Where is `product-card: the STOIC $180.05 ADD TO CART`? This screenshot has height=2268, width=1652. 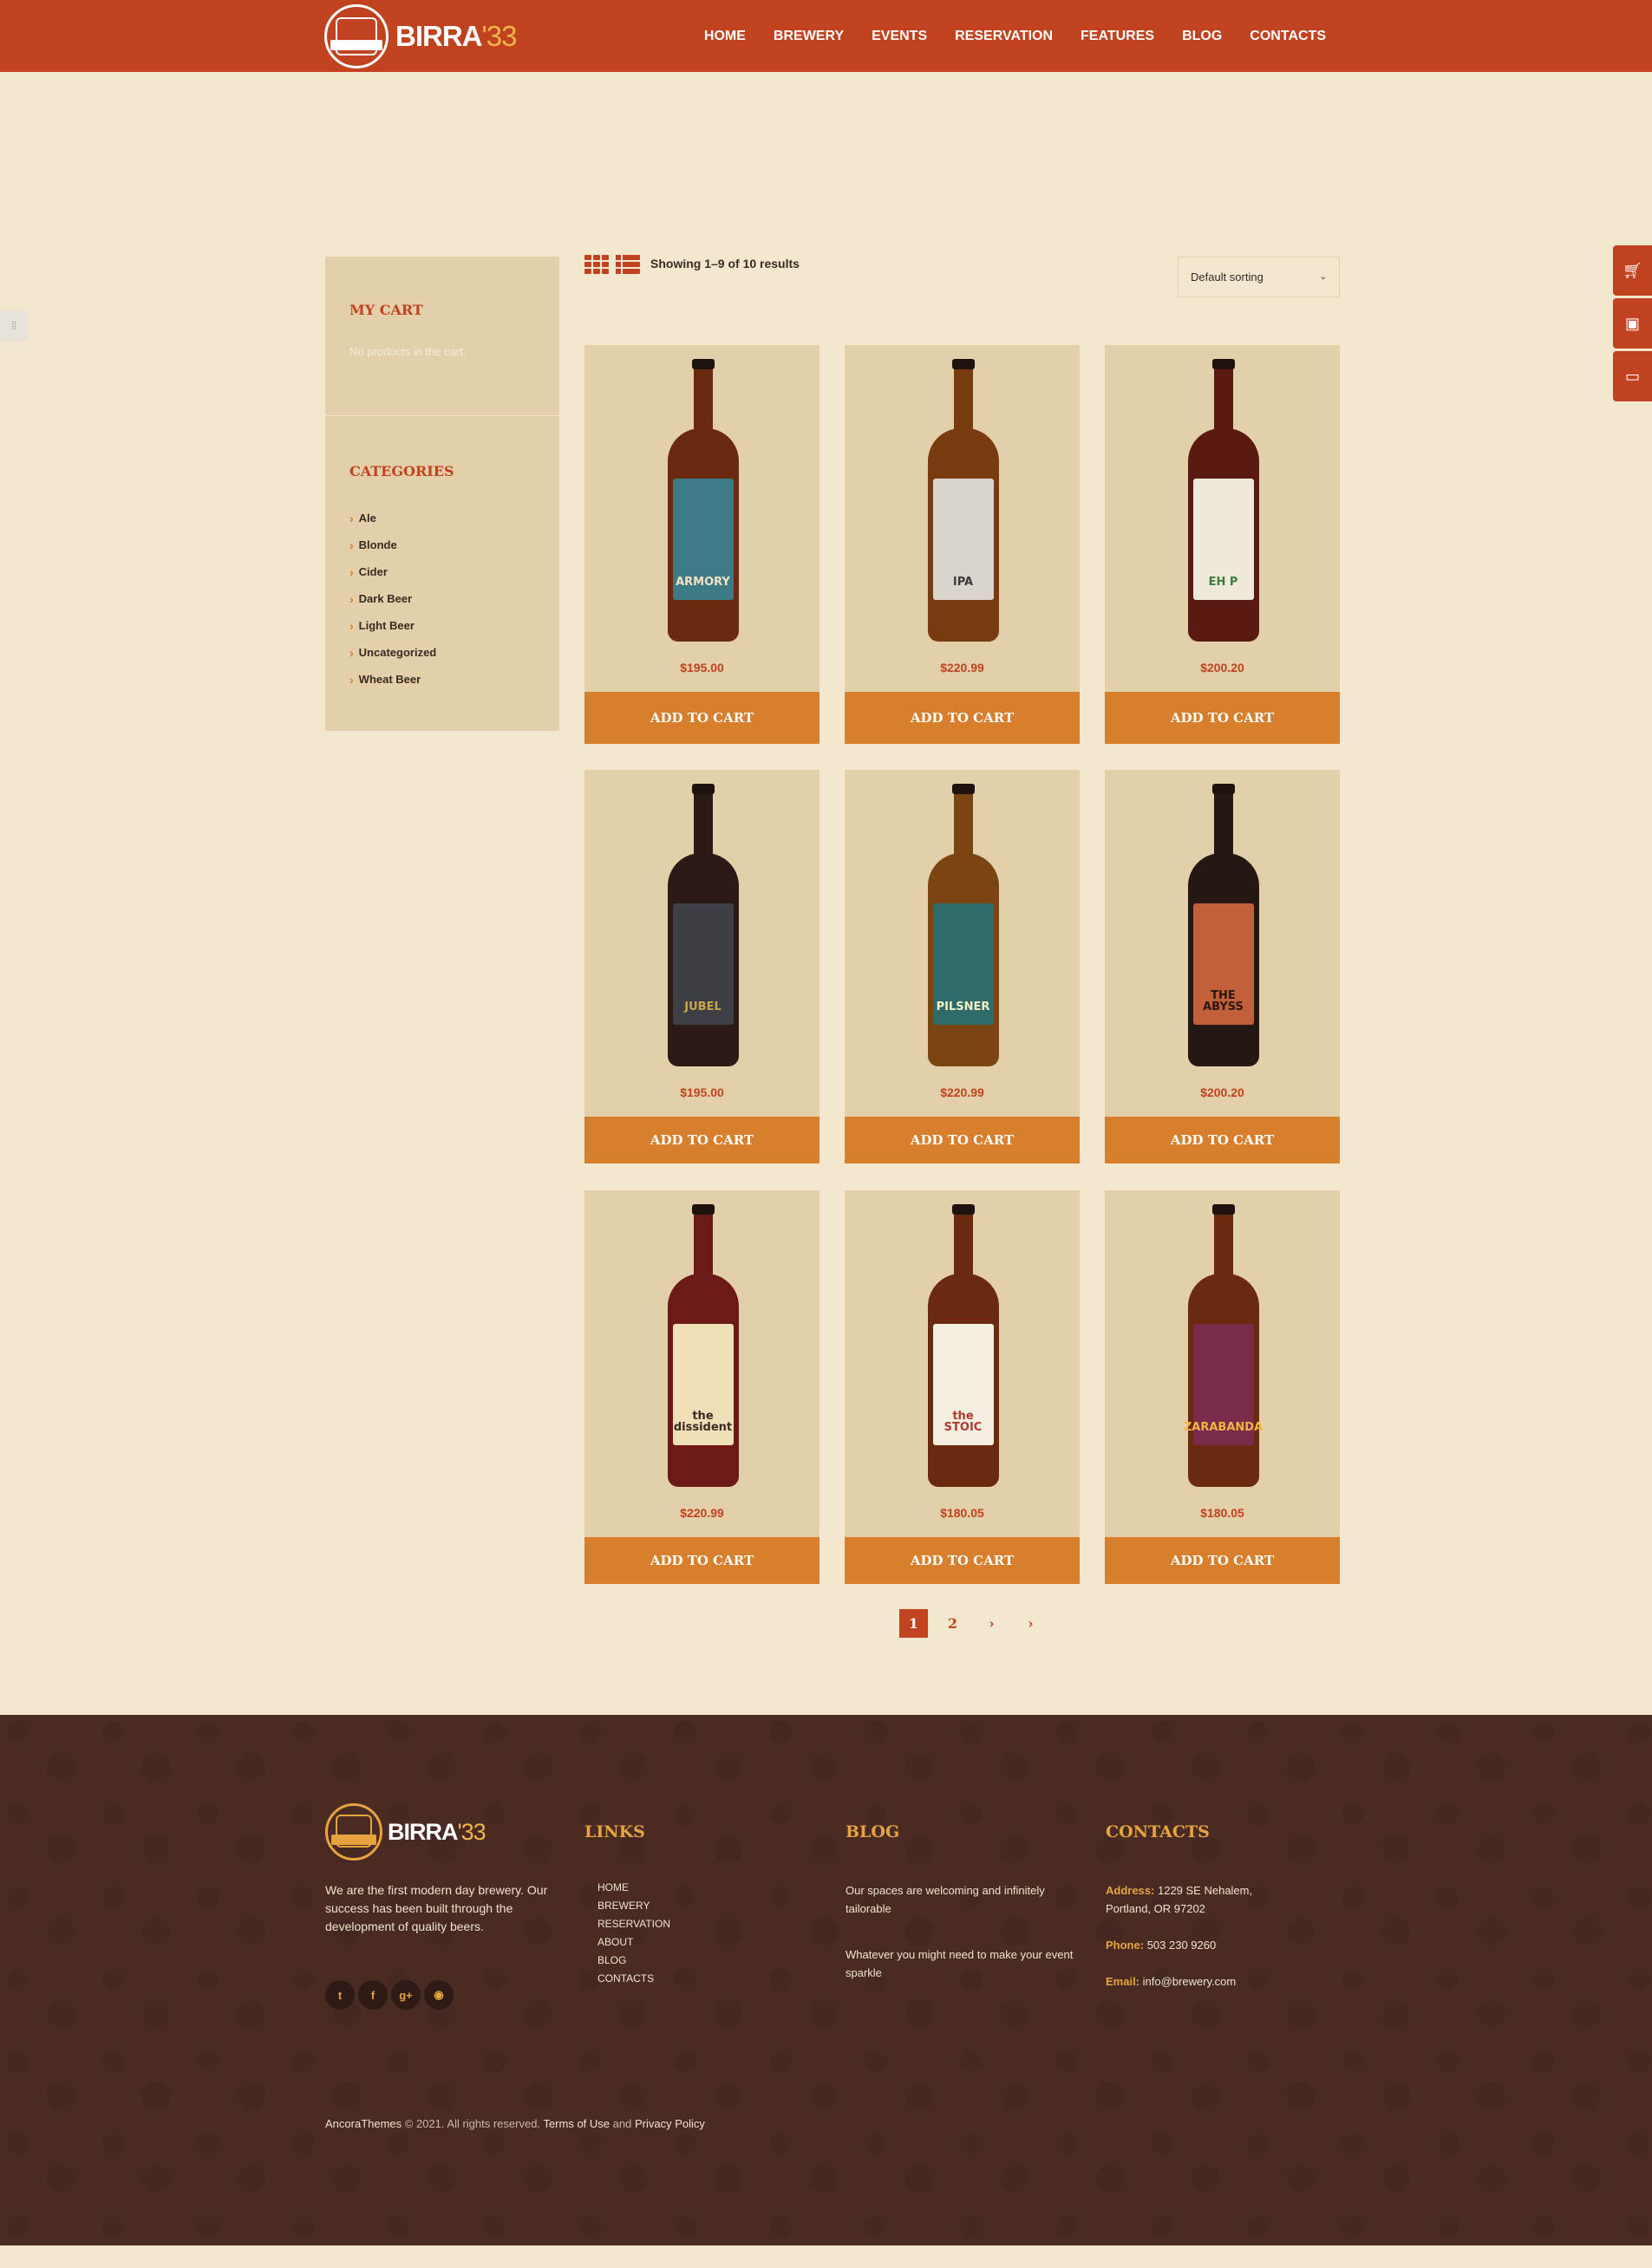
product-card: the STOIC $180.05 ADD TO CART is located at coordinates (962, 1387).